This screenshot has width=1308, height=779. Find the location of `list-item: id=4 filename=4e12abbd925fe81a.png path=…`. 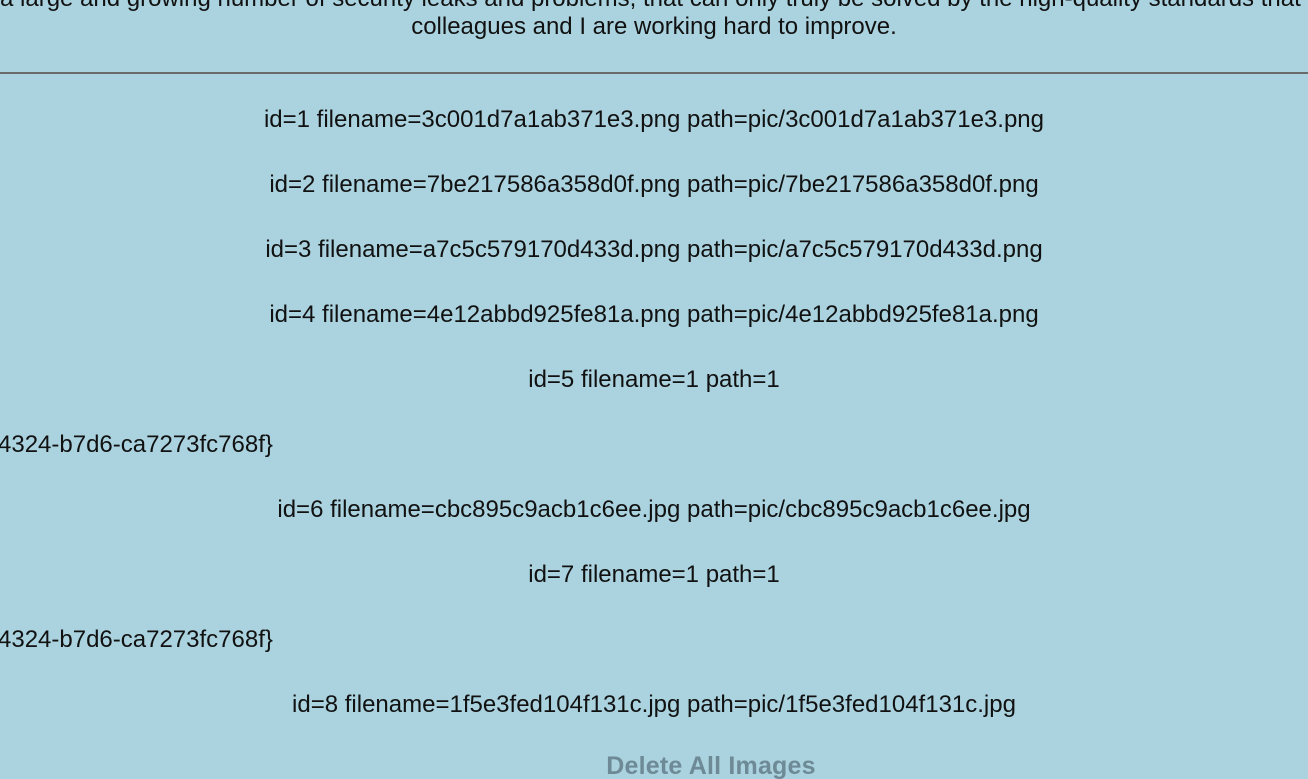

list-item: id=4 filename=4e12abbd925fe81a.png path=… is located at coordinates (654, 314).